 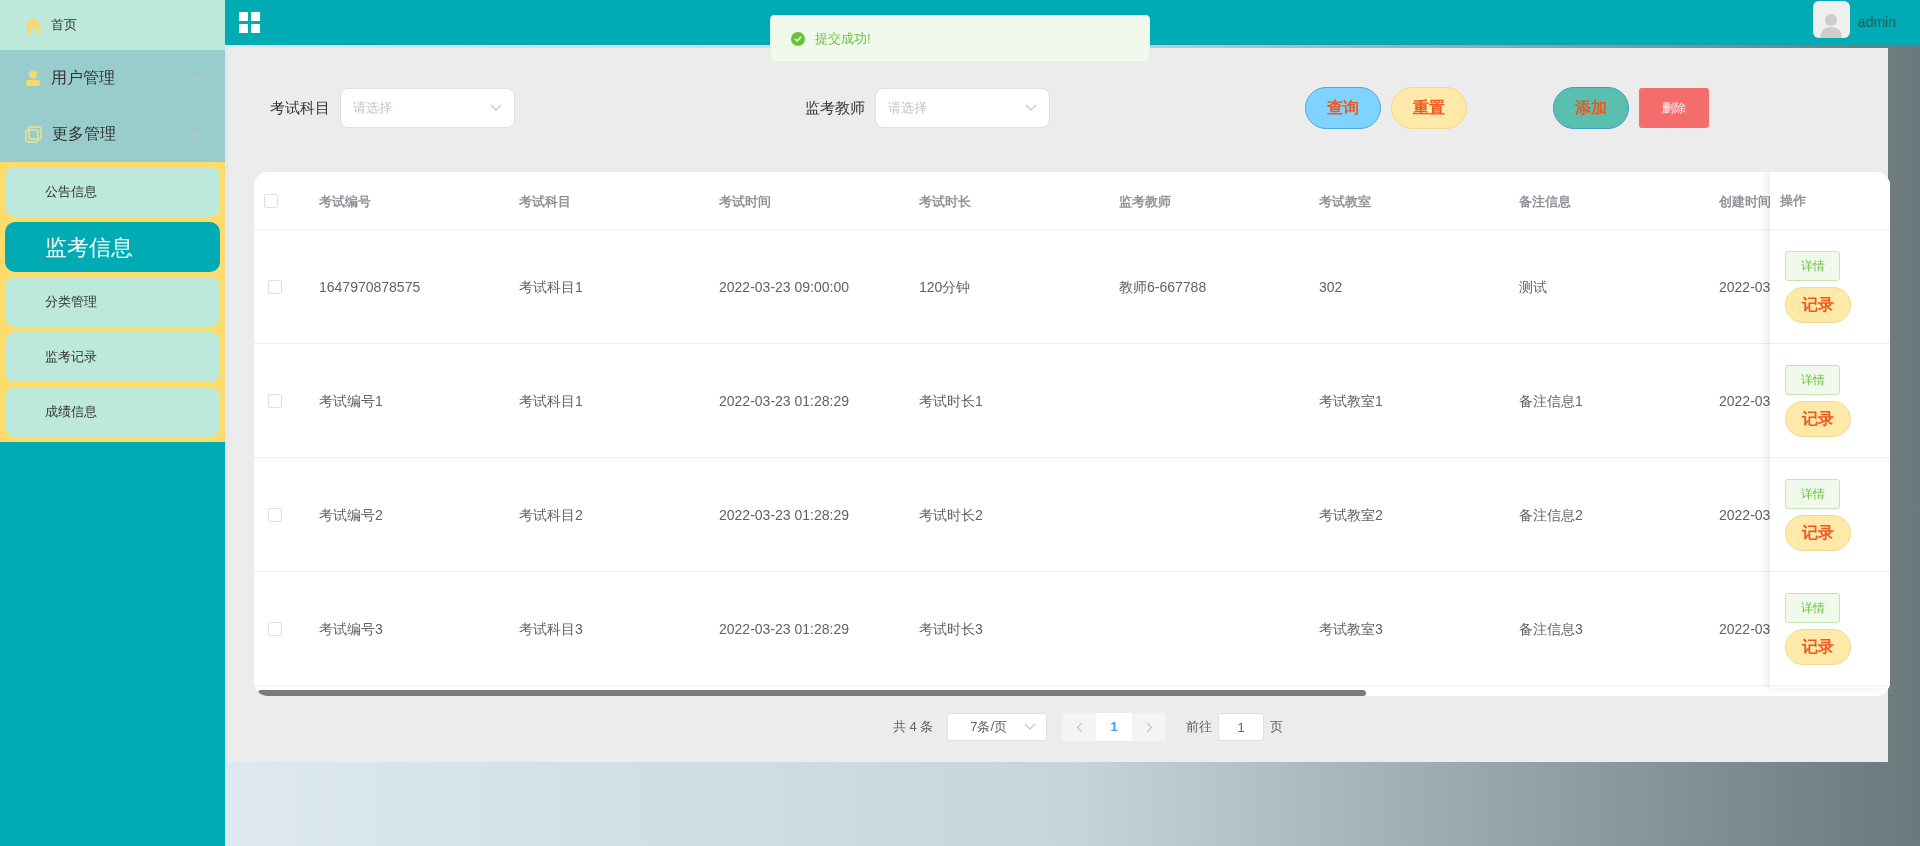 What do you see at coordinates (913, 727) in the screenshot?
I see `total-count: 共 4 条` at bounding box center [913, 727].